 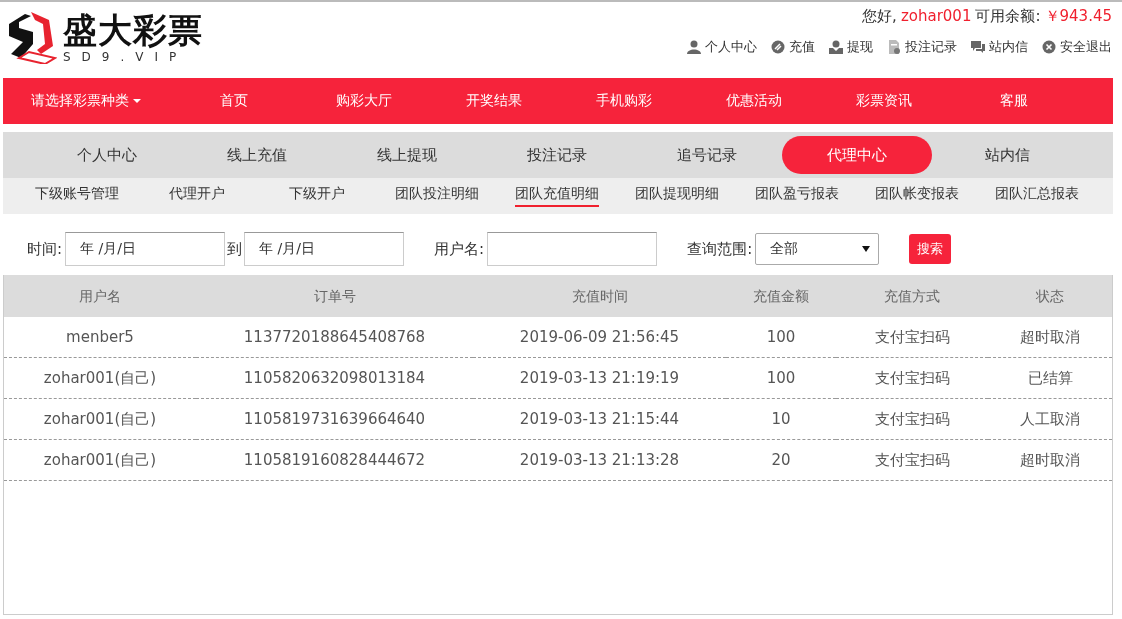 I want to click on search-button: 搜索, so click(x=930, y=249).